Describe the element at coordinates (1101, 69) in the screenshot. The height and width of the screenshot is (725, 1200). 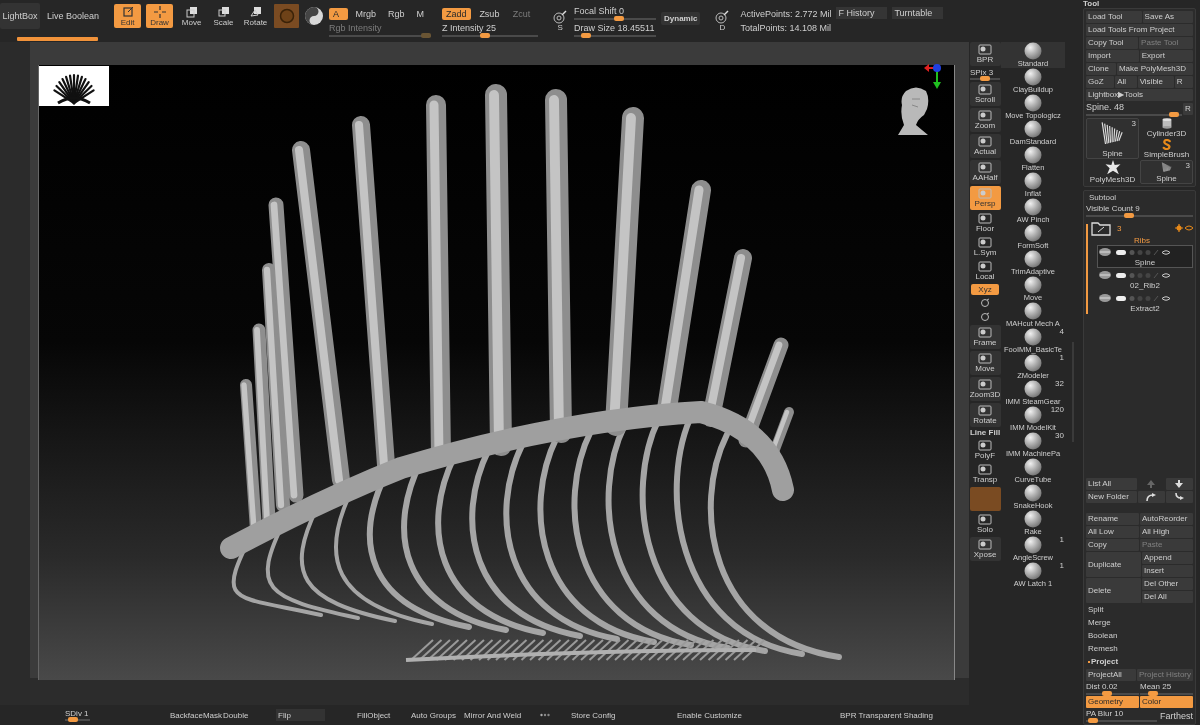
I see `panel-button: Clone` at that location.